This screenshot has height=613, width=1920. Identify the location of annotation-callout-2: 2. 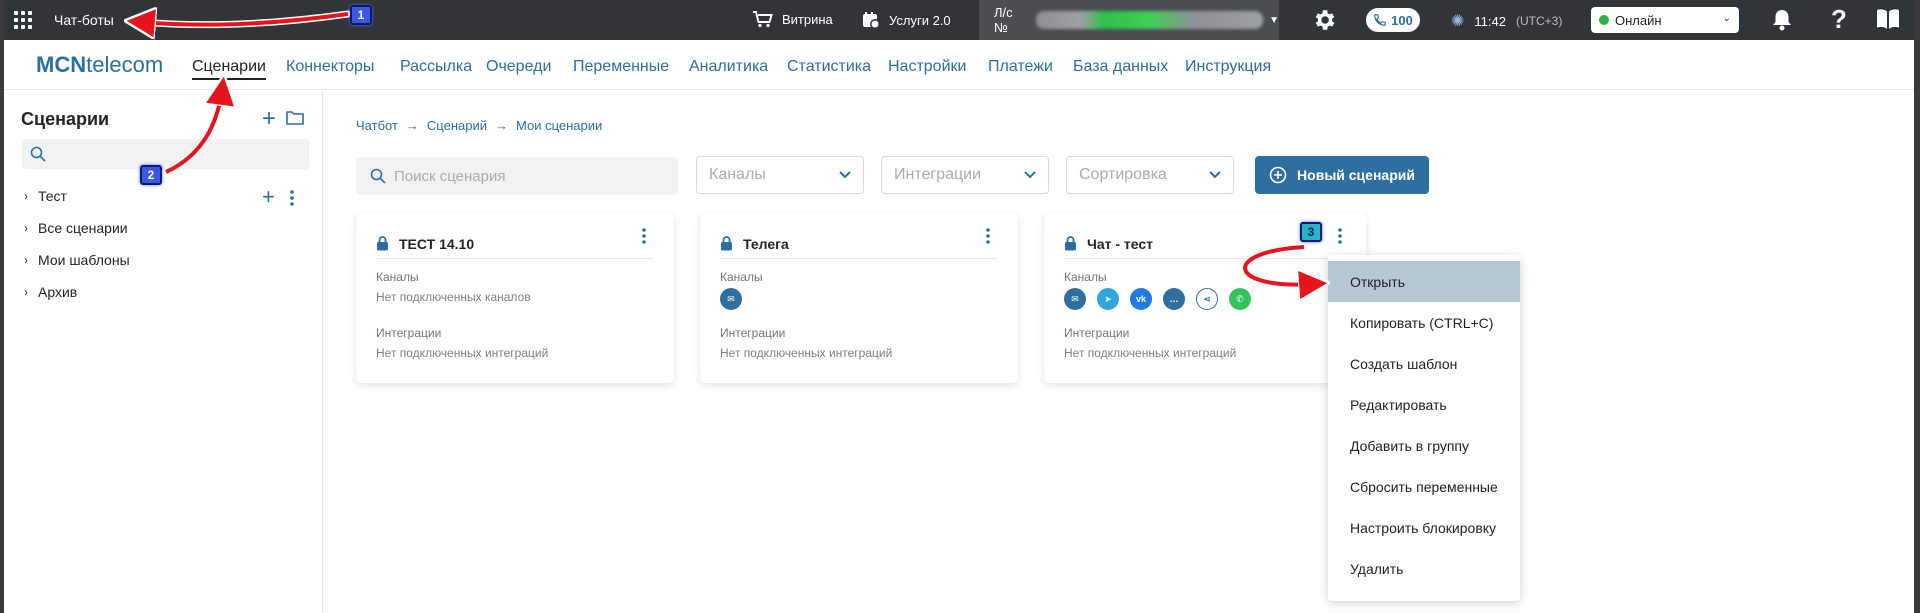
(151, 175).